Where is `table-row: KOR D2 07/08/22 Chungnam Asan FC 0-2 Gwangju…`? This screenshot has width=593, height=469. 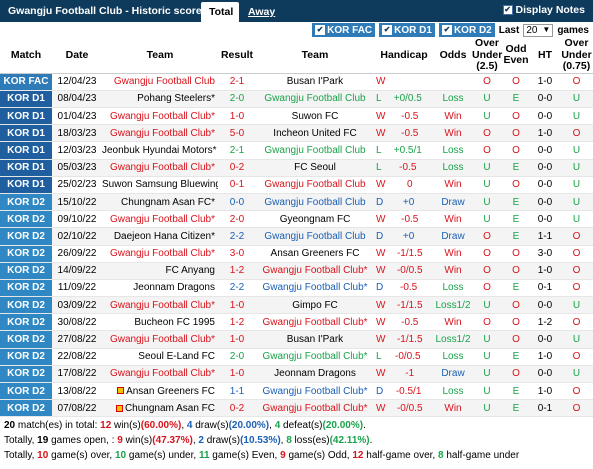 table-row: KOR D2 07/08/22 Chungnam Asan FC 0-2 Gwangju… is located at coordinates (296, 408).